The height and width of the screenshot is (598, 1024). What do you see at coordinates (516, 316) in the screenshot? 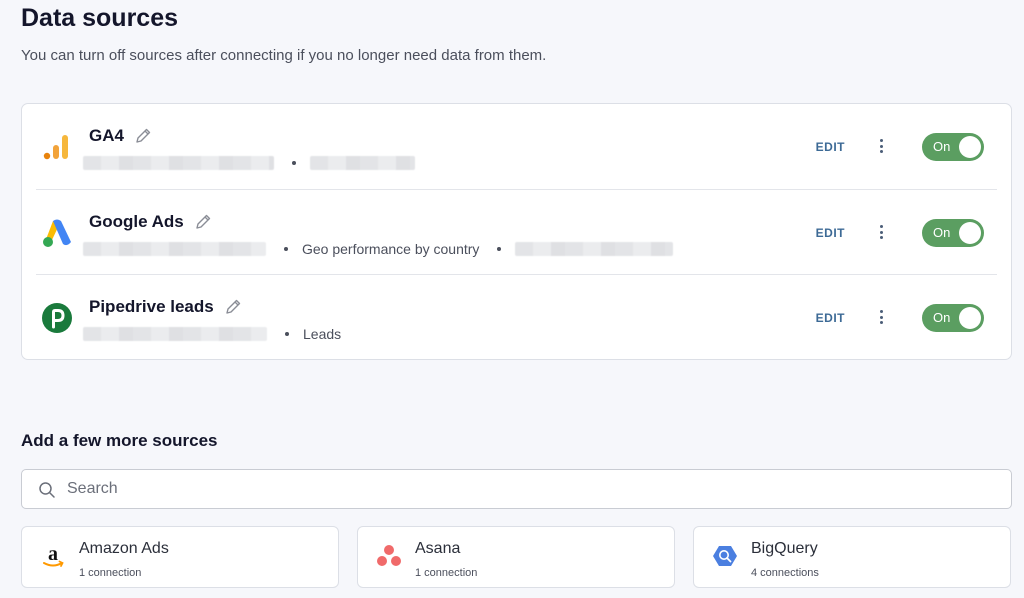
I see `source-row-pipedrive-leads: Pipedrive leads Leads EDIT On` at bounding box center [516, 316].